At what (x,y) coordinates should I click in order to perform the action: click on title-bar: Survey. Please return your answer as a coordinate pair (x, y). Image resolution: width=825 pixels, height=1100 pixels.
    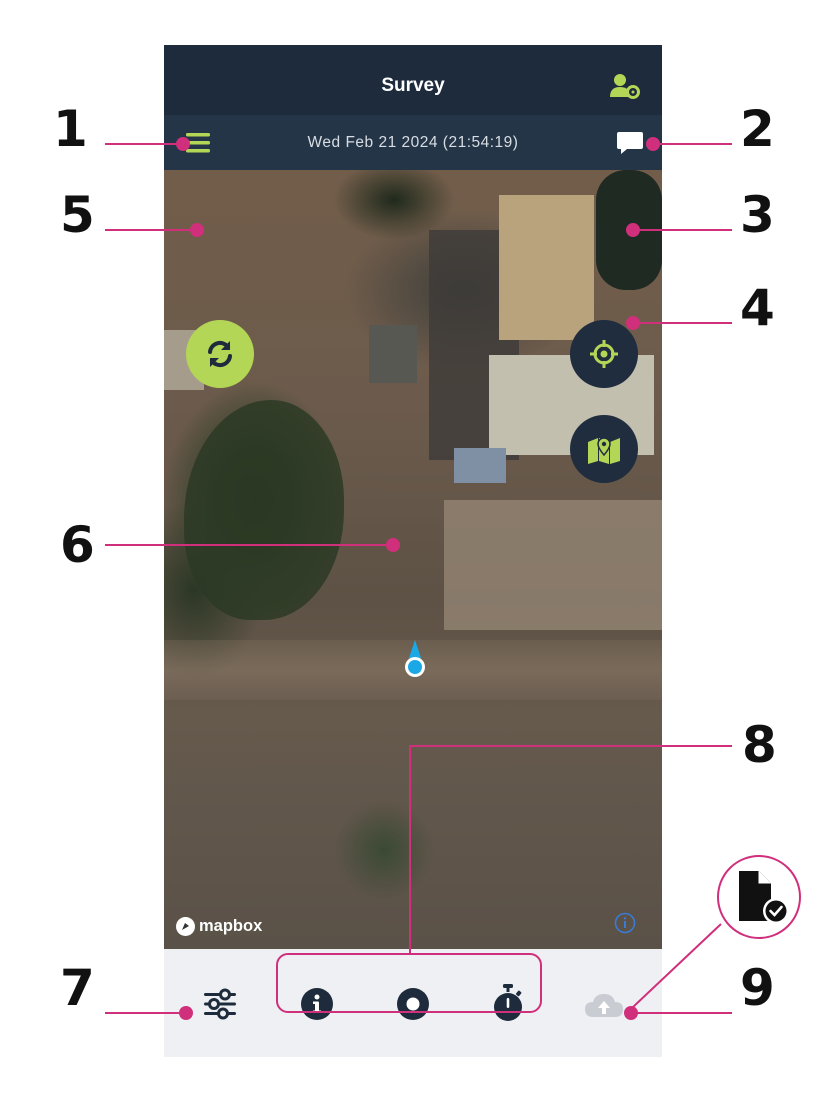
    Looking at the image, I should click on (413, 80).